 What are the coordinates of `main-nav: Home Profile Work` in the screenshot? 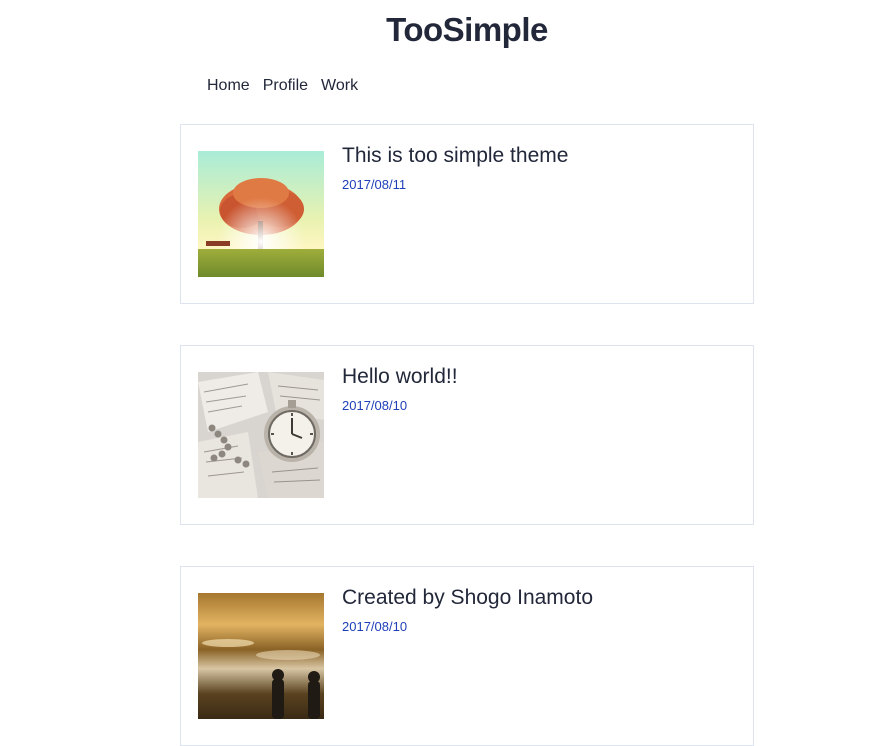 It's located at (282, 86).